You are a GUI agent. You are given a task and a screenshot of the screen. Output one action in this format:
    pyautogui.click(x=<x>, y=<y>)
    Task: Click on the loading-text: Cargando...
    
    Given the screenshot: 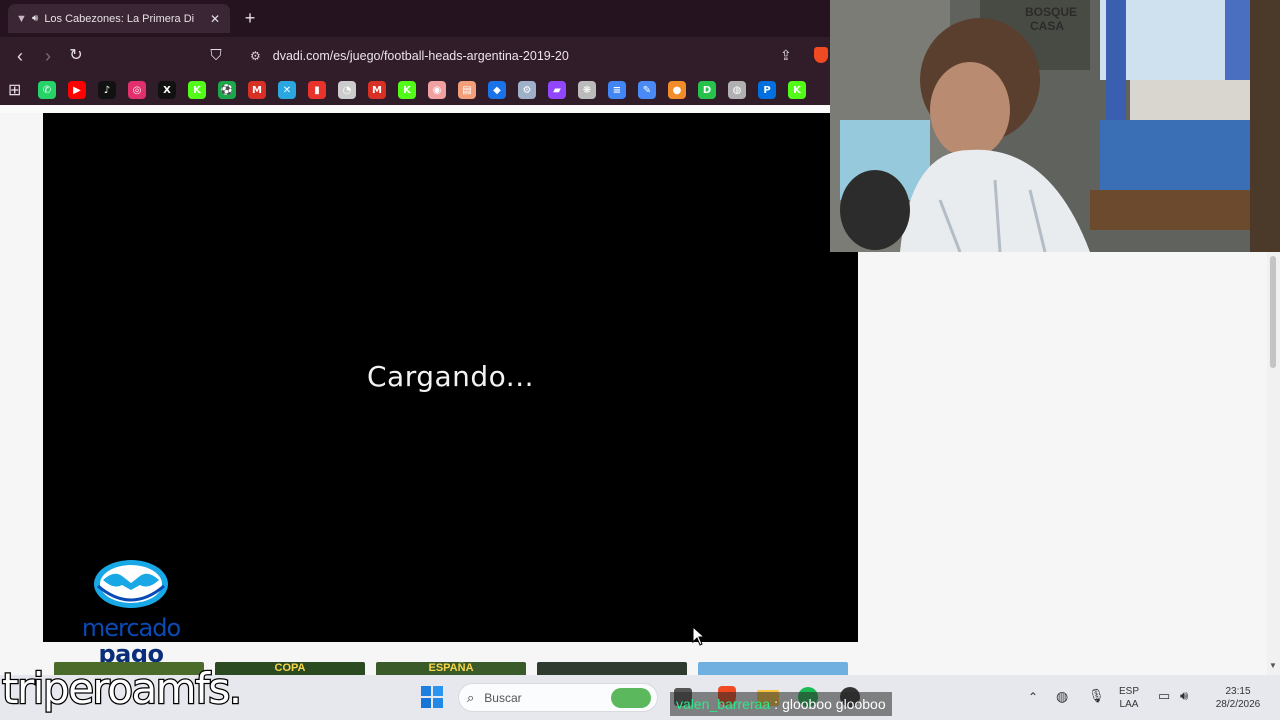 What is the action you would take?
    pyautogui.click(x=450, y=376)
    